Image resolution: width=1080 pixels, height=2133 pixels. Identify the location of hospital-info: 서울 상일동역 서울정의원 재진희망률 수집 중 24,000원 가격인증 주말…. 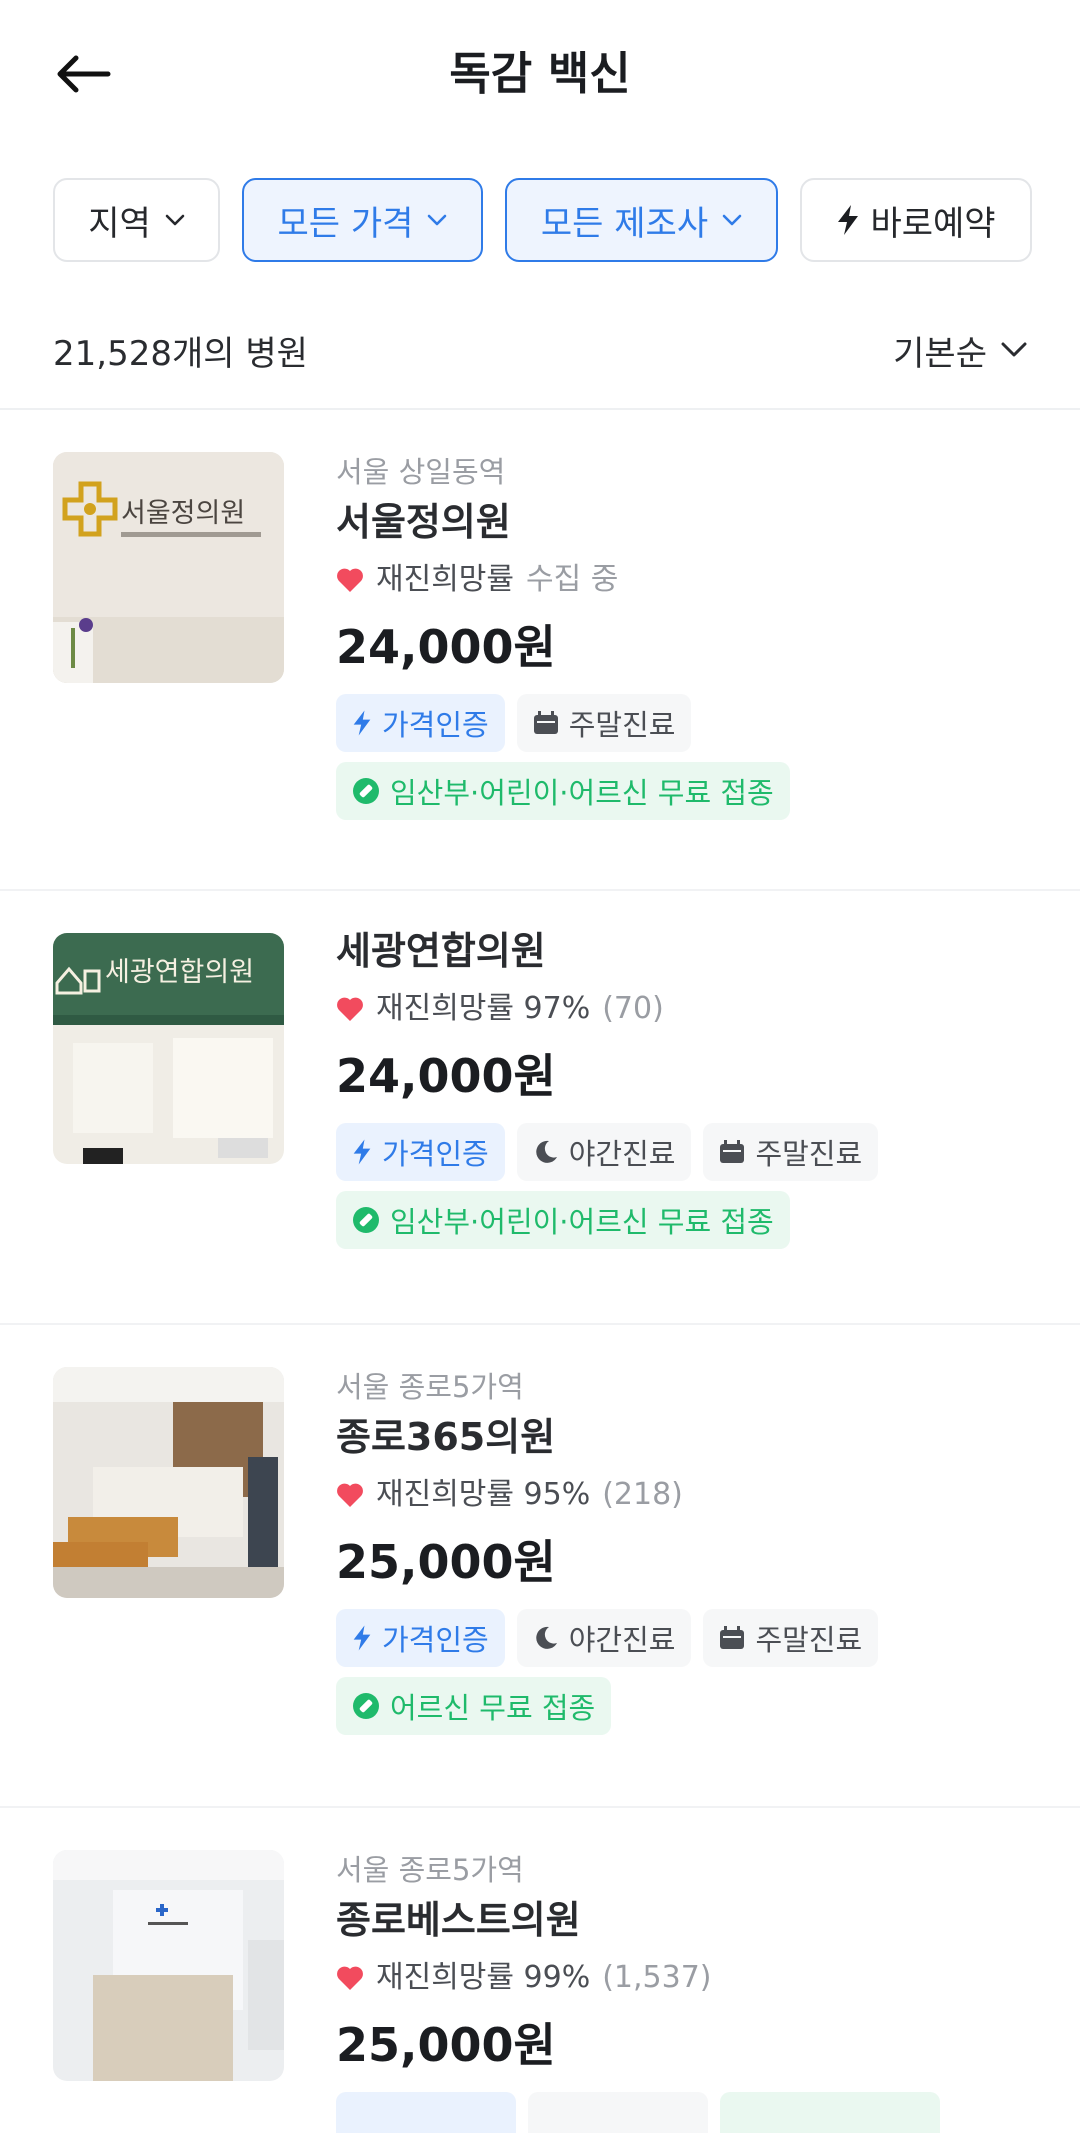
(688, 636).